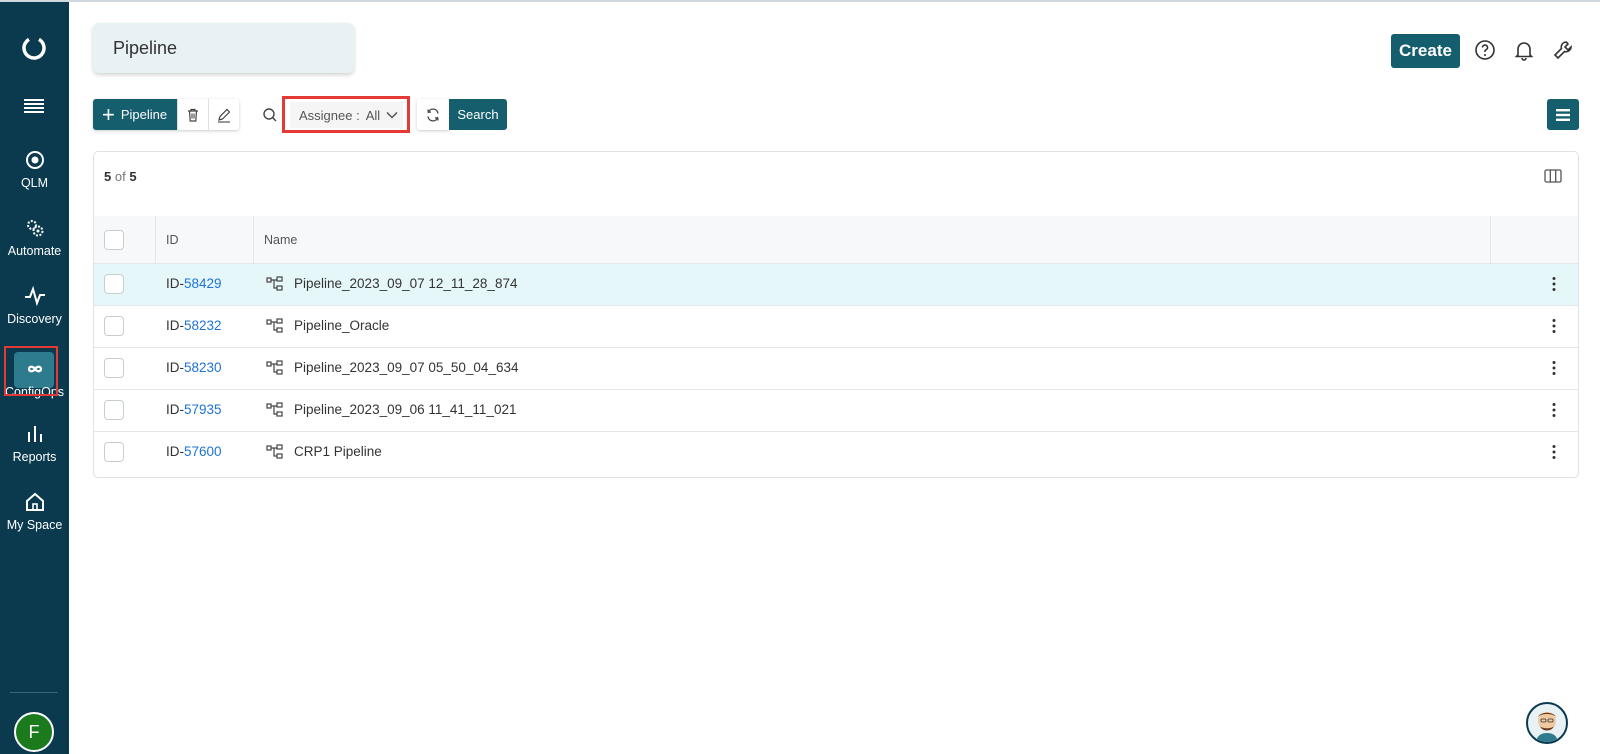 Image resolution: width=1600 pixels, height=754 pixels. I want to click on row-id-link: ID-57600, so click(194, 452).